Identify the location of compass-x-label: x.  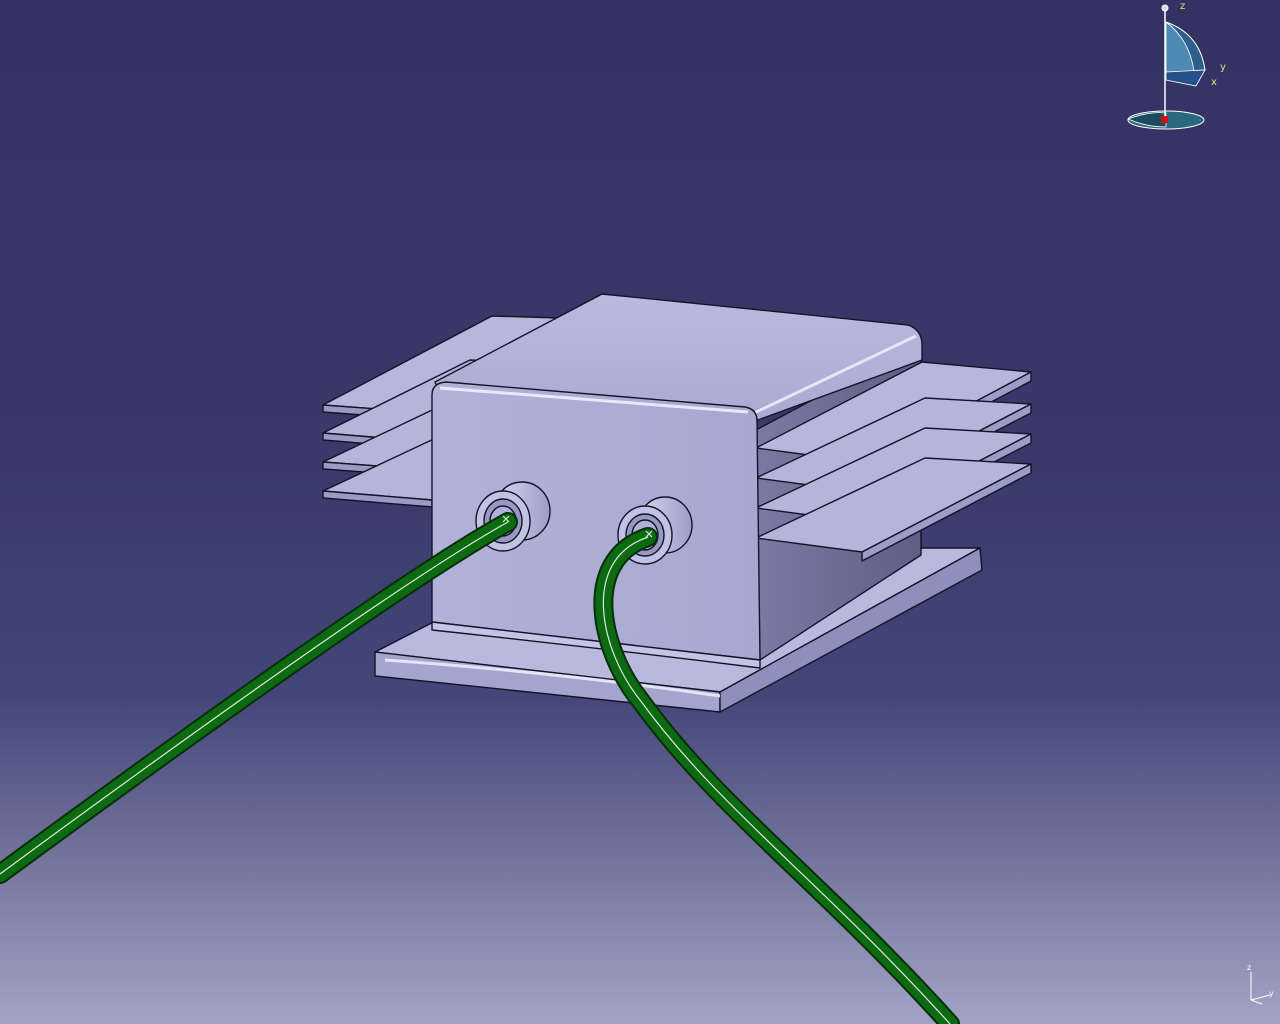
(1214, 82).